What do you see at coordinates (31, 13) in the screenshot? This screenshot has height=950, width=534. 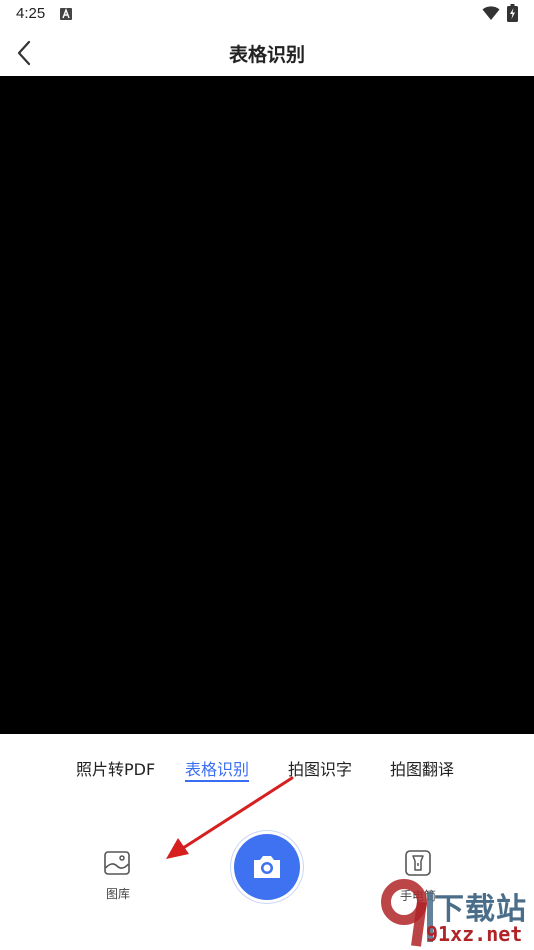 I see `status-time: 4:25` at bounding box center [31, 13].